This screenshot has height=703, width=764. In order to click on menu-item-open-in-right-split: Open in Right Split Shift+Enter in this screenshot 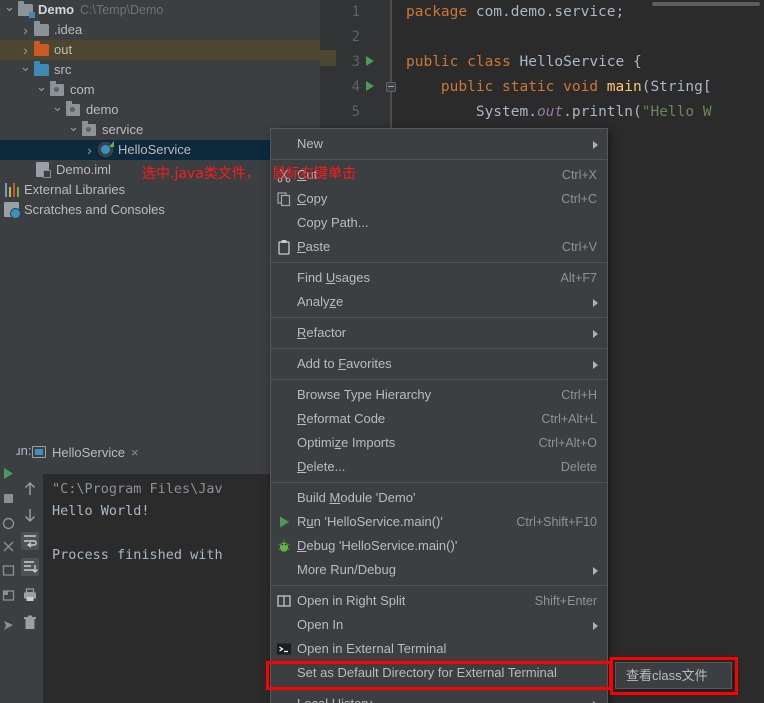, I will do `click(439, 601)`.